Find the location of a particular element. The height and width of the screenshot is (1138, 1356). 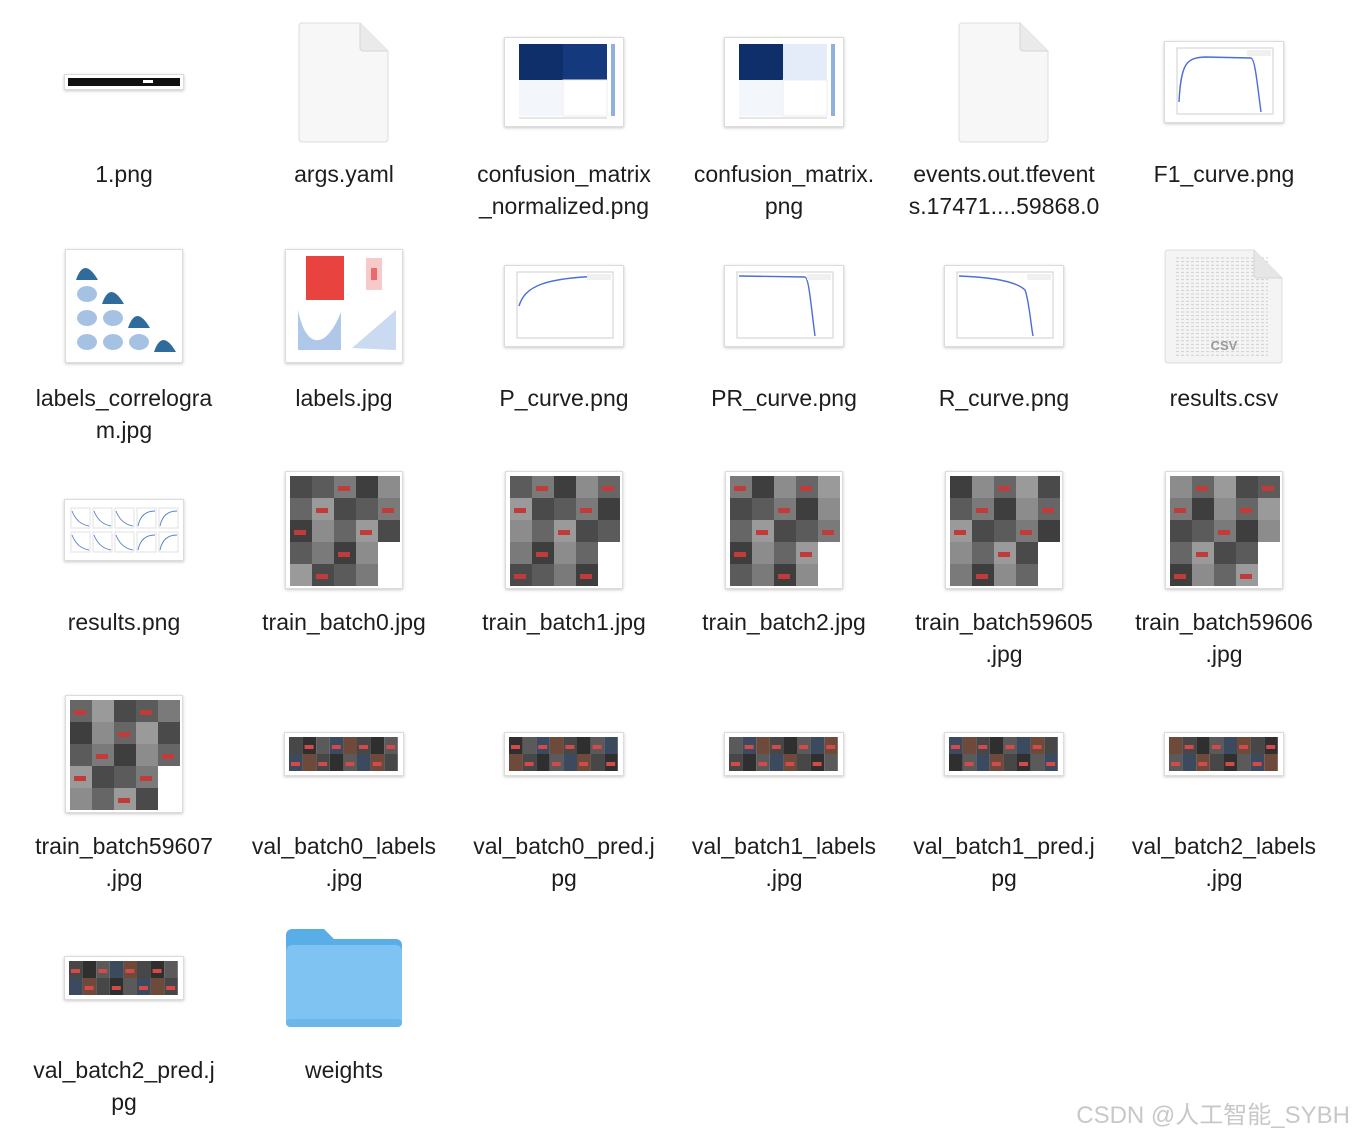

file-item: train_batch2.jpg is located at coordinates (784, 560).